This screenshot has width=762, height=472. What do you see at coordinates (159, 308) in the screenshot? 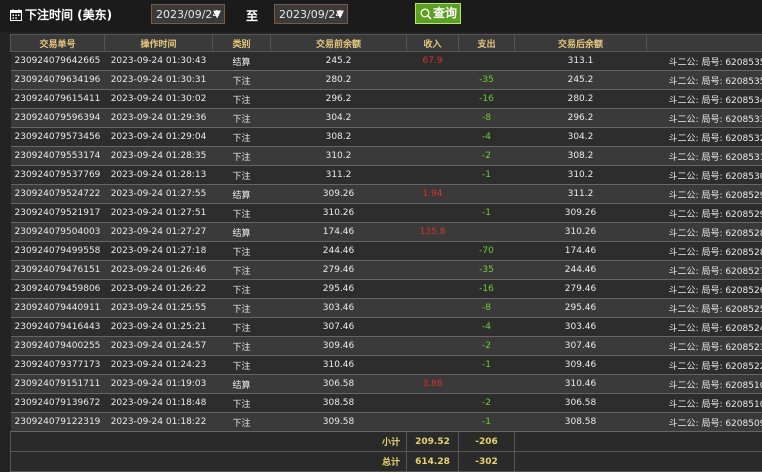
I see `cell-operation-time: 2023-09-24 01:25:55` at bounding box center [159, 308].